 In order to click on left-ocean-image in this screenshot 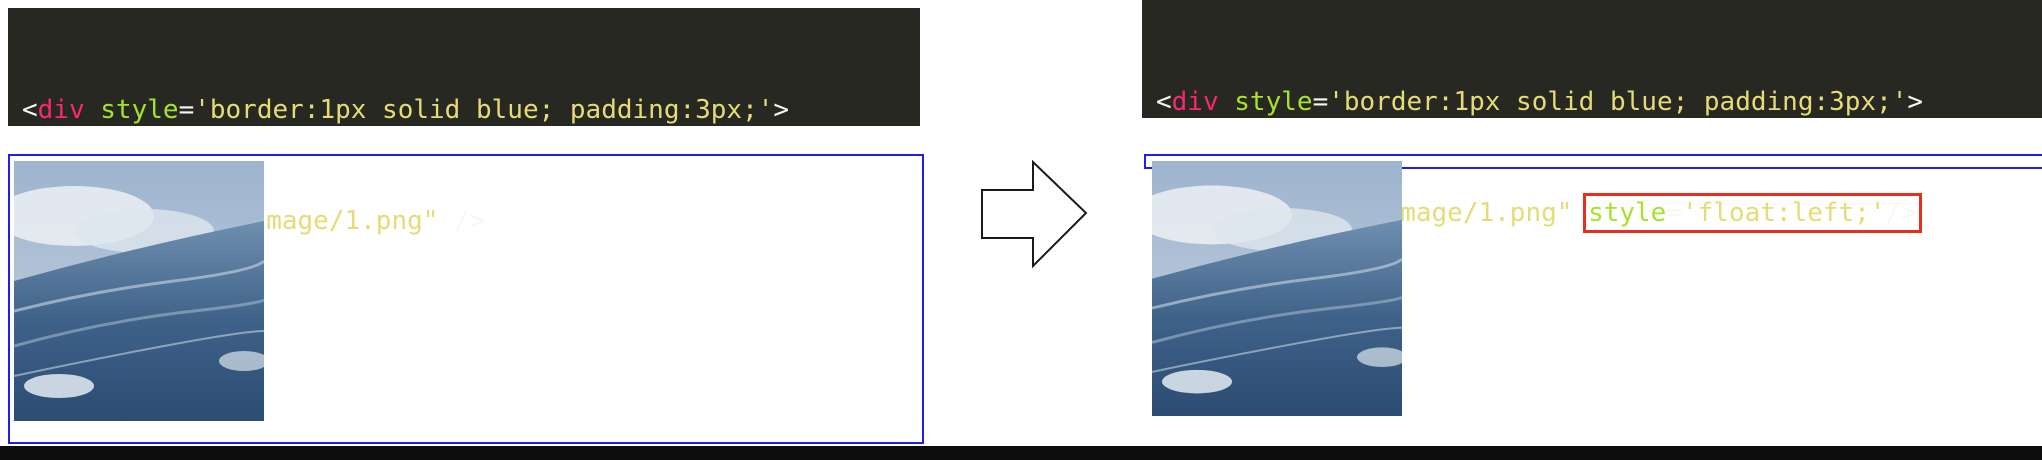, I will do `click(139, 291)`.